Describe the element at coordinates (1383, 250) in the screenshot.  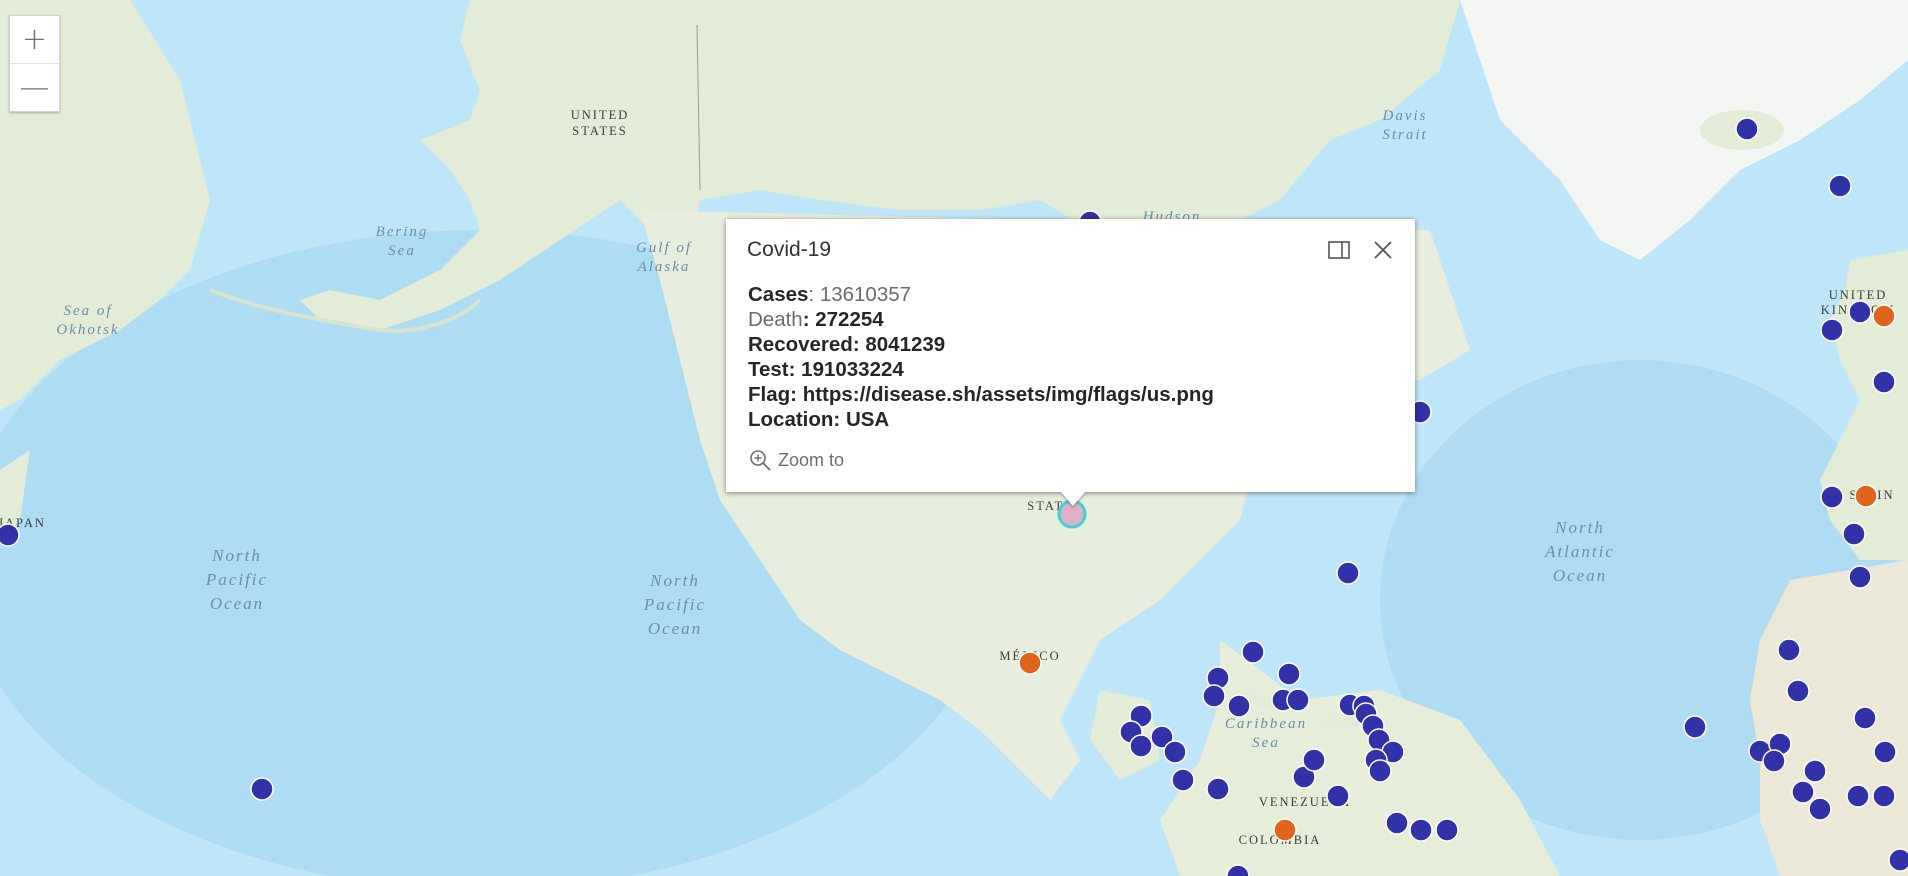
I see `close-icon` at that location.